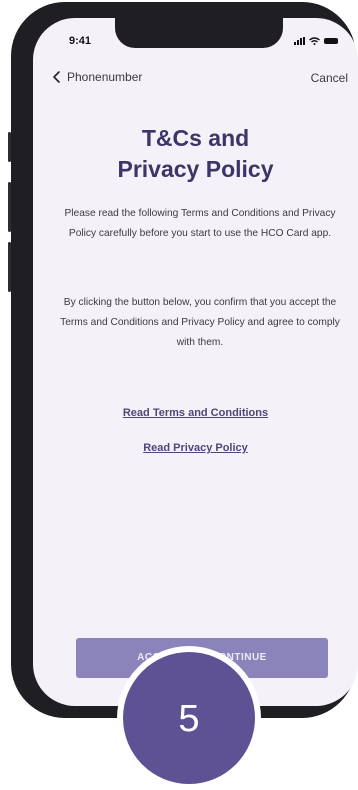 This screenshot has width=358, height=790. I want to click on status-bar: 9:41, so click(195, 40).